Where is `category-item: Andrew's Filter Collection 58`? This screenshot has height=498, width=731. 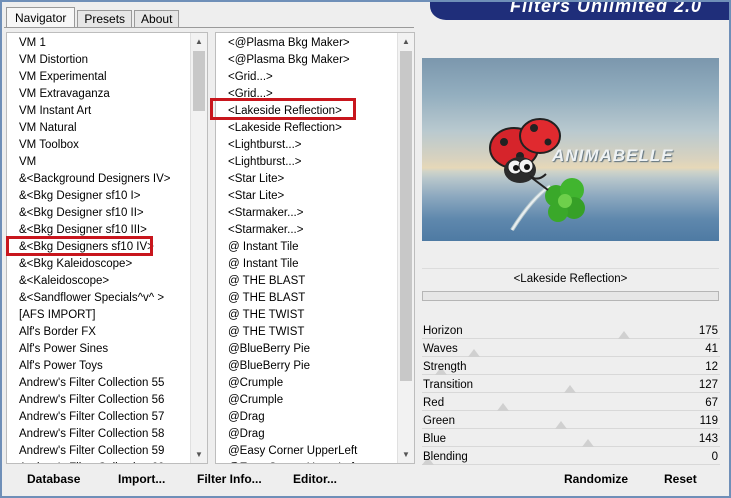
category-item: Andrew's Filter Collection 58 is located at coordinates (89, 434).